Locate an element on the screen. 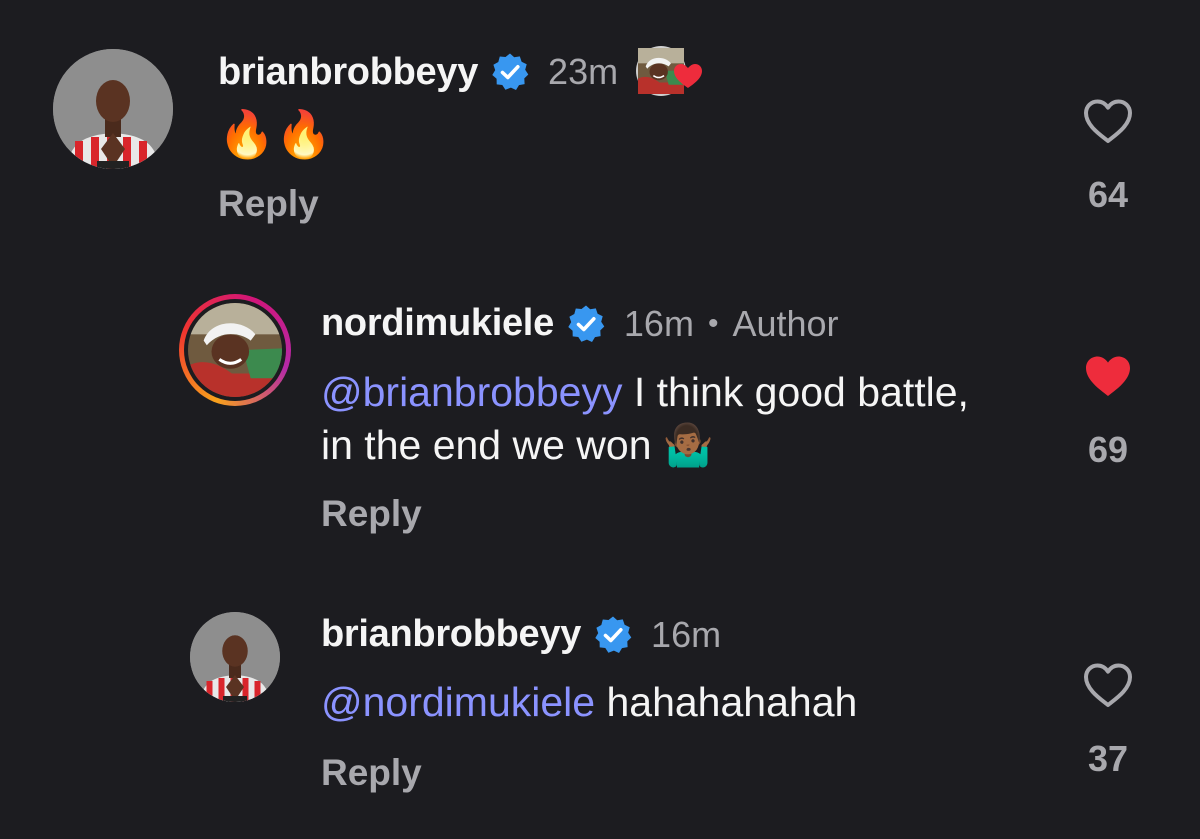 This screenshot has width=1200, height=839. comment-header: brianbrobbeyy 16m is located at coordinates (521, 634).